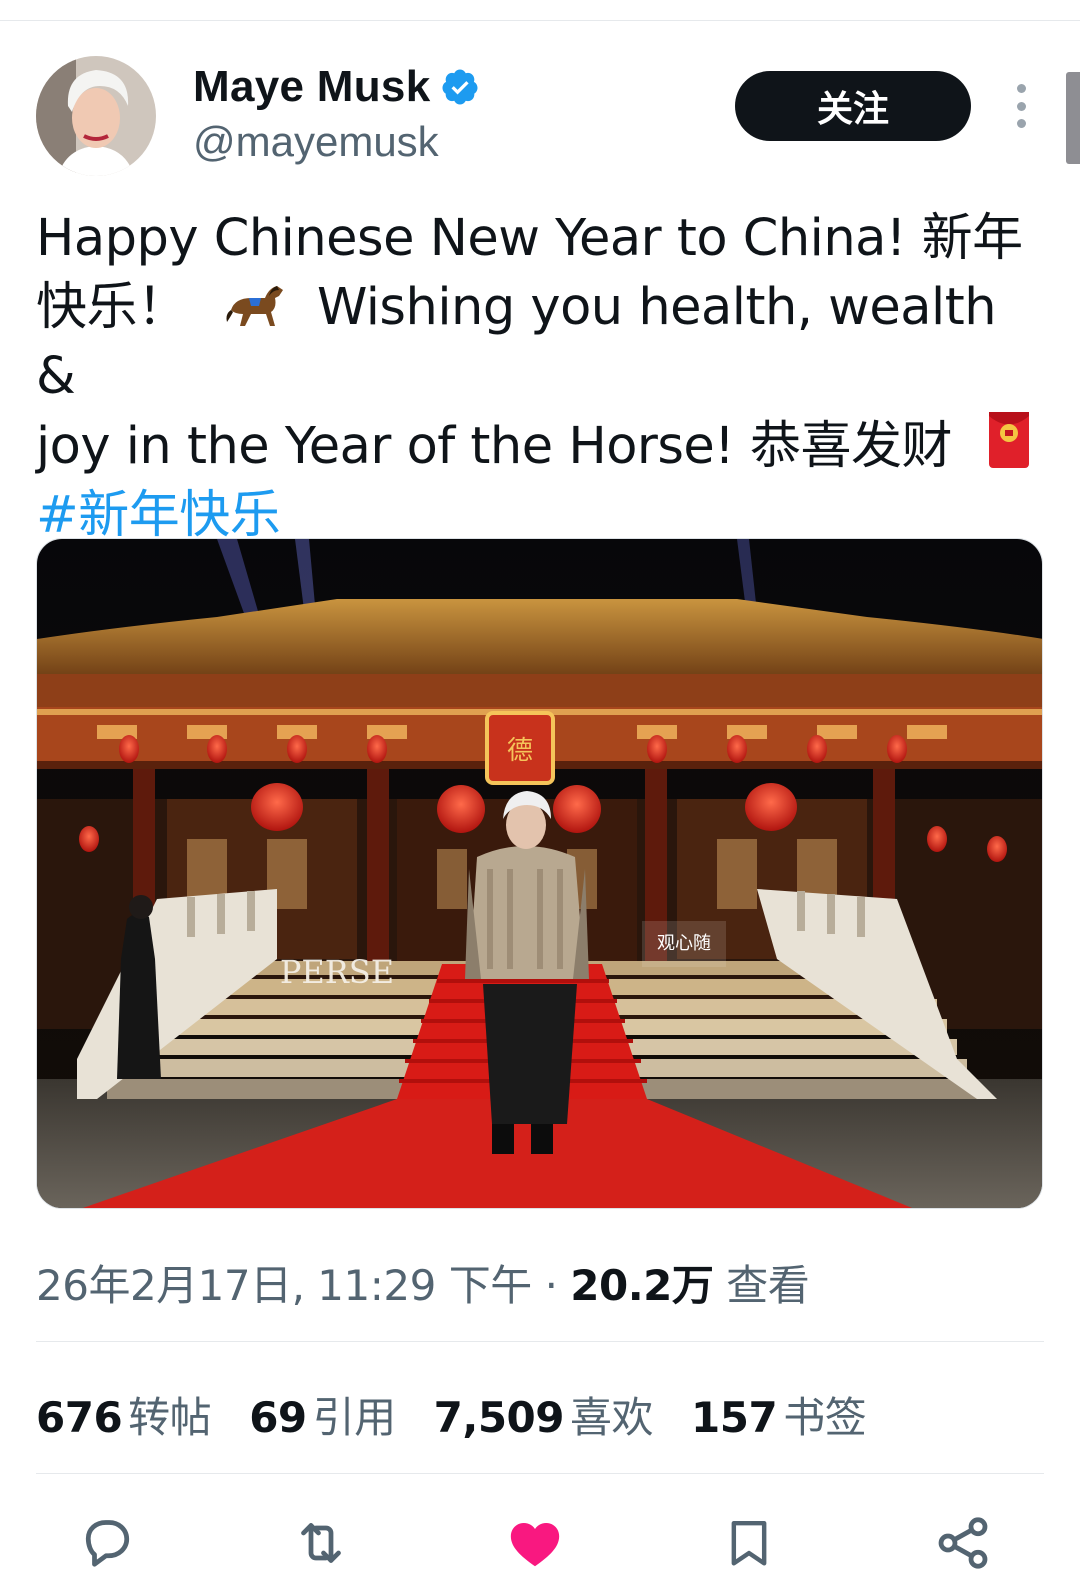 This screenshot has height=1591, width=1080. I want to click on sign-right: 观心随, so click(684, 943).